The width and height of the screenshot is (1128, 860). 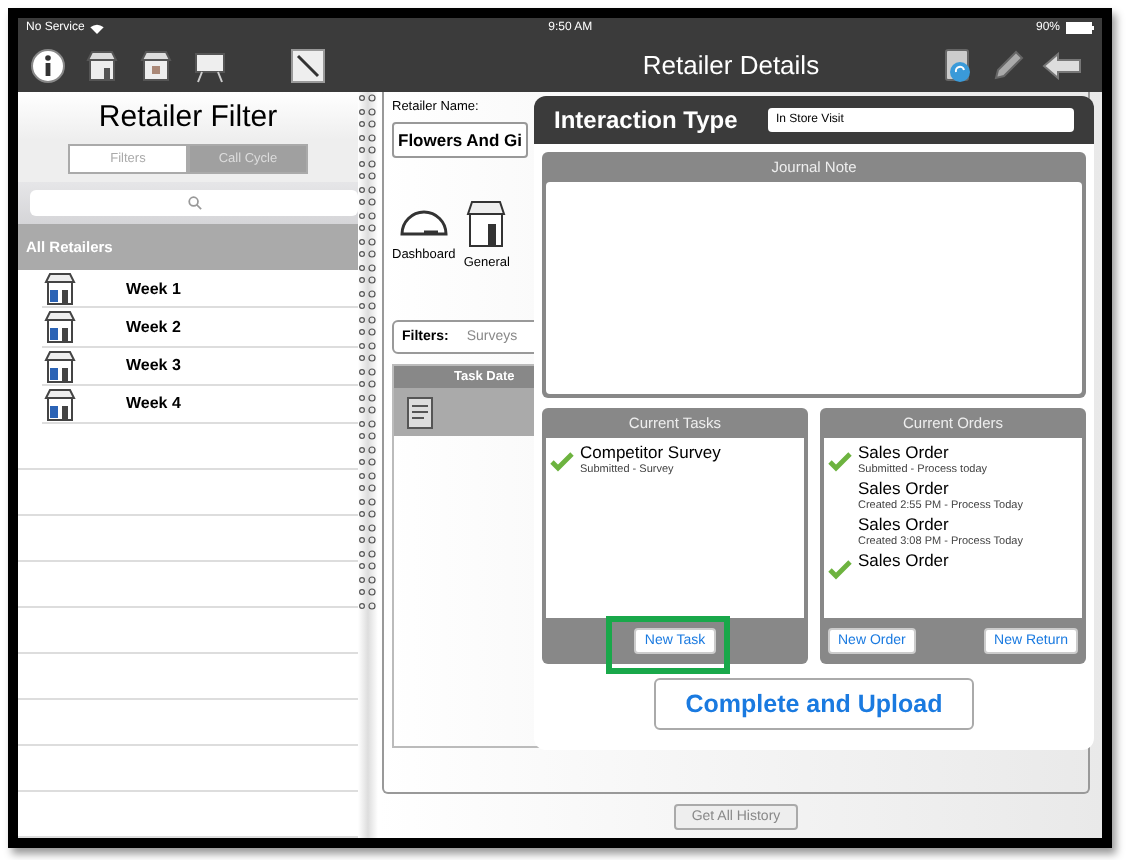 What do you see at coordinates (460, 140) in the screenshot?
I see `retailer-name-field: Flowers And Gi` at bounding box center [460, 140].